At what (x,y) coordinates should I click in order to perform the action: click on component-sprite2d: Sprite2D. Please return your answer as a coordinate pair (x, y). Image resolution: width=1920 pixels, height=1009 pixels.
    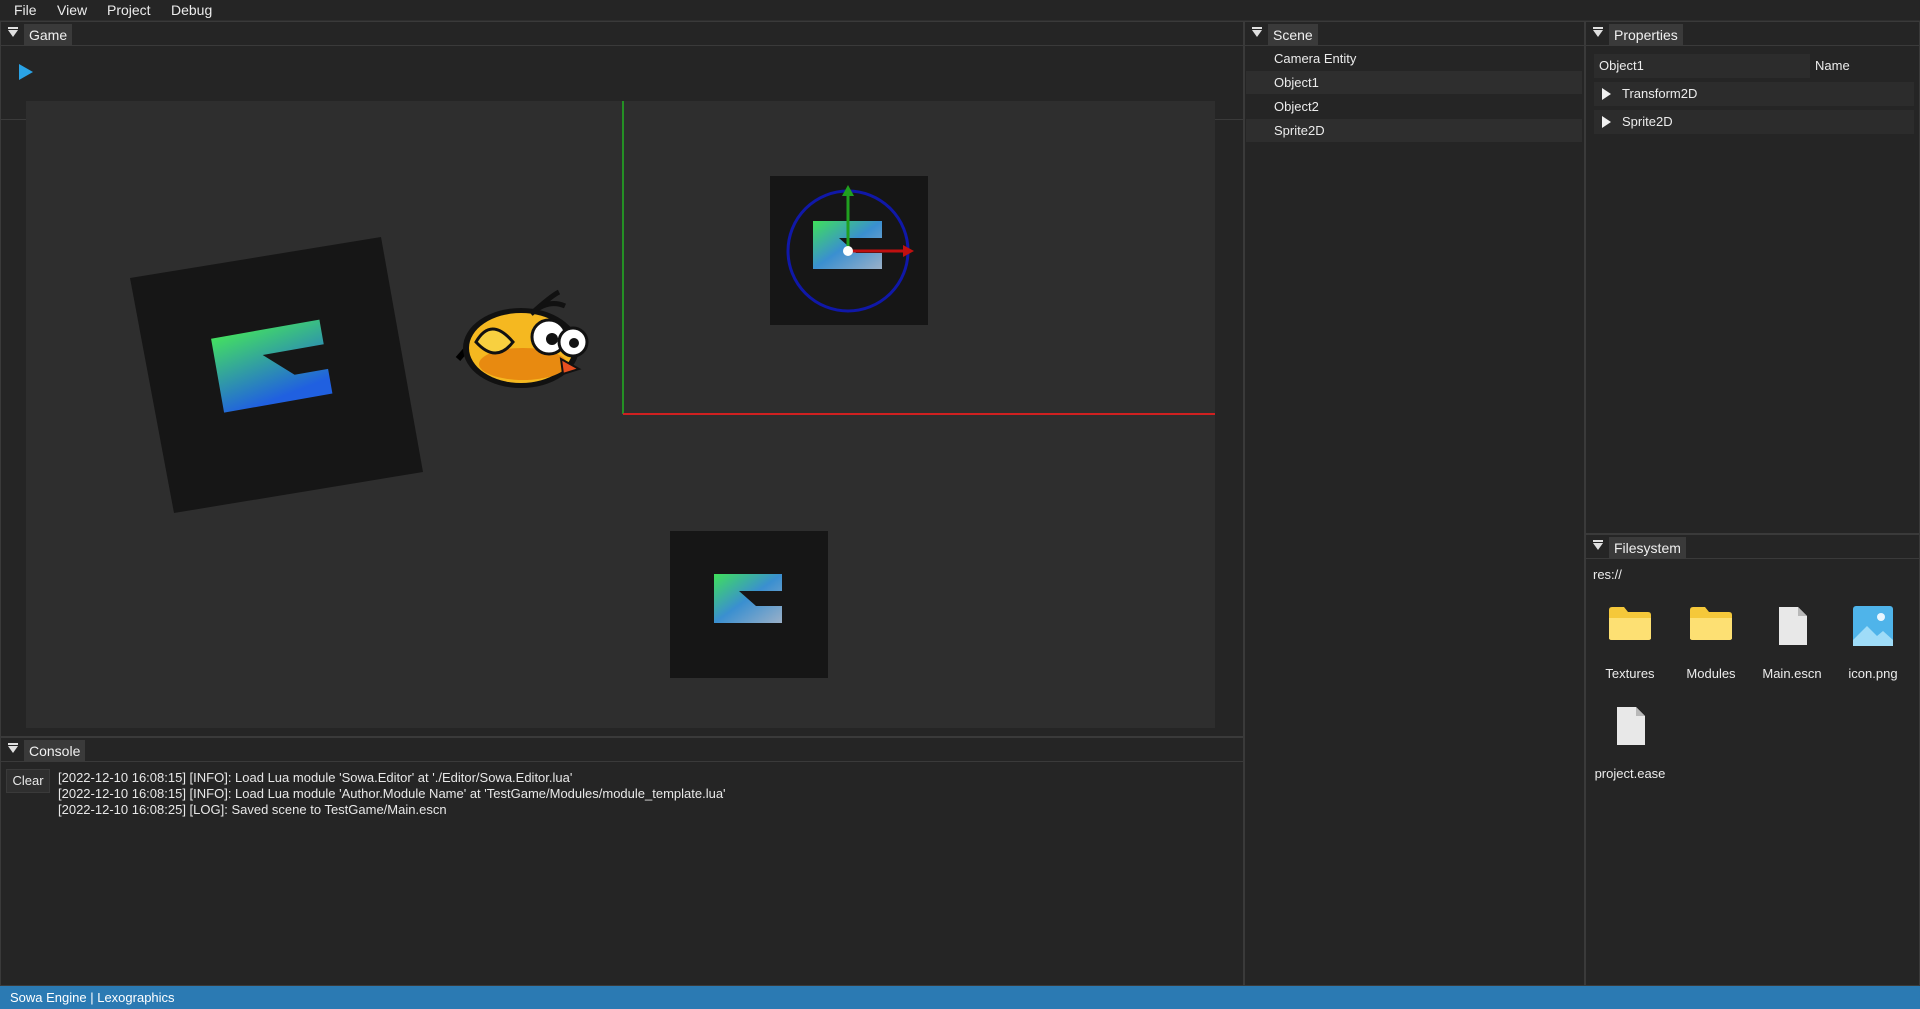
    Looking at the image, I should click on (1754, 122).